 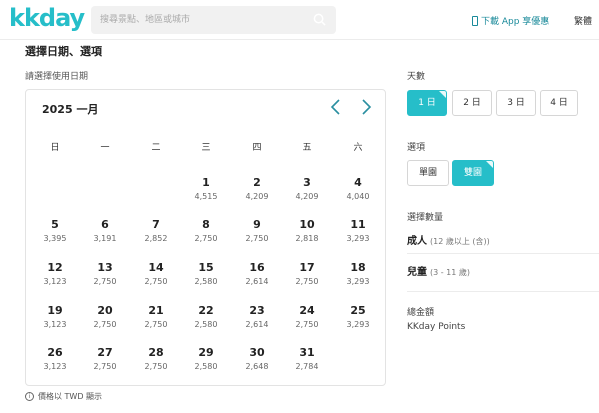 I want to click on date-prompt: 請選擇使用日期, so click(x=57, y=77).